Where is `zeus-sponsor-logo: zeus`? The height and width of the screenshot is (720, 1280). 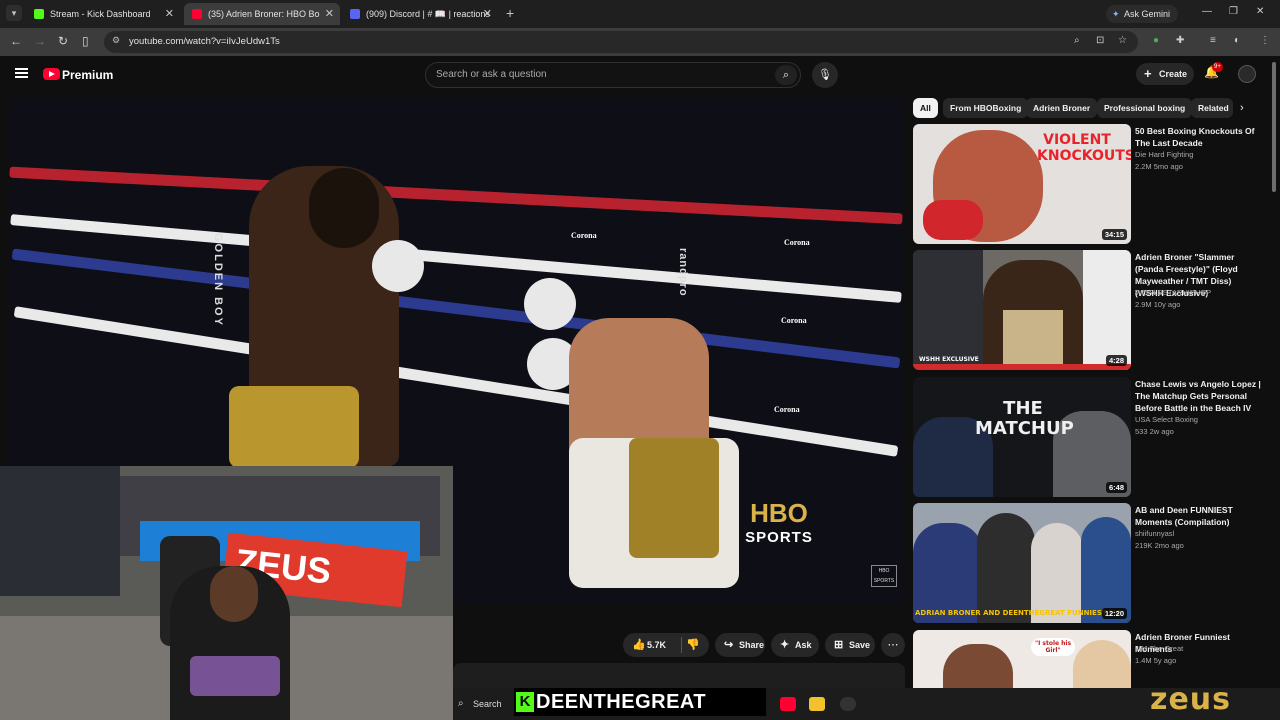 zeus-sponsor-logo: zeus is located at coordinates (1191, 699).